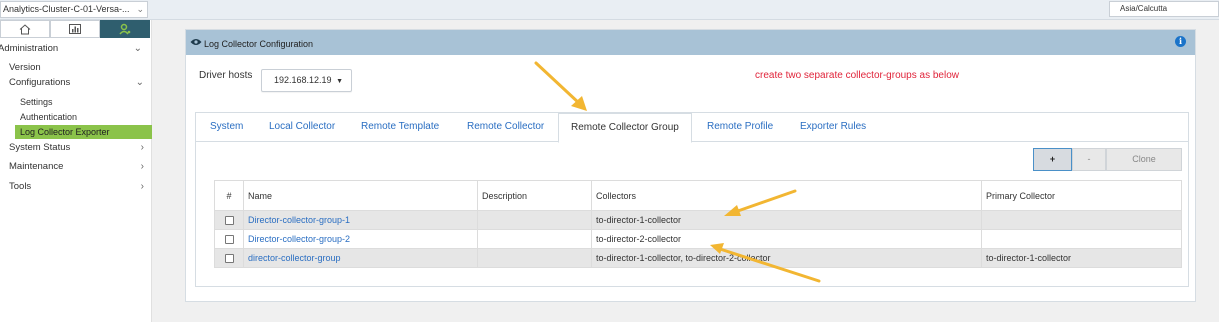 The image size is (1219, 322). What do you see at coordinates (1081, 195) in the screenshot?
I see `column-header-primary-collector: Primary Collector` at bounding box center [1081, 195].